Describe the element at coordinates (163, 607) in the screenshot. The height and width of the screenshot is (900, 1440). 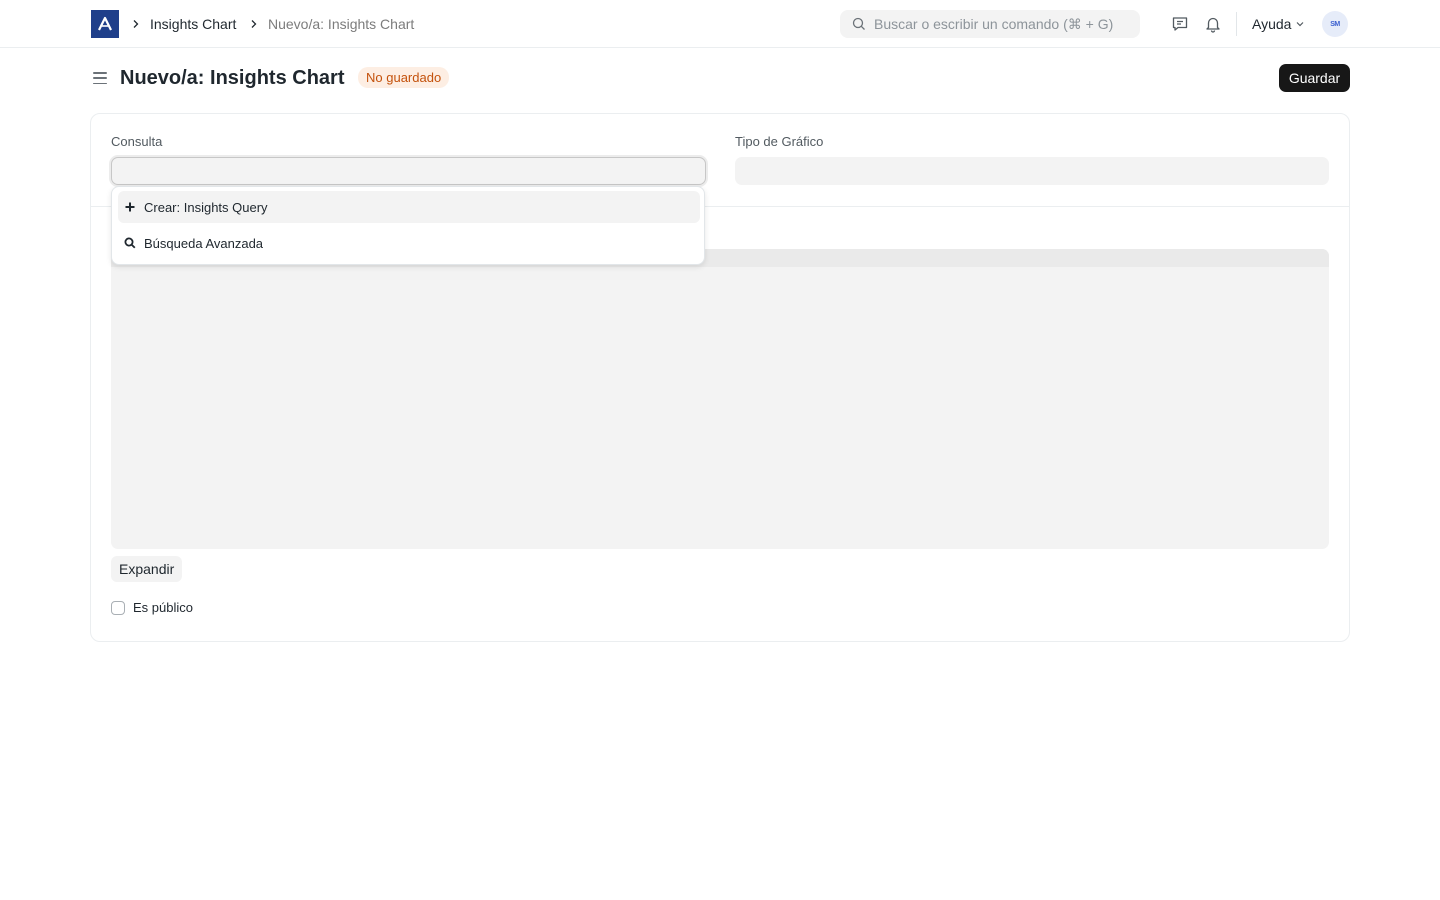
I see `is-public-label: Es público` at that location.